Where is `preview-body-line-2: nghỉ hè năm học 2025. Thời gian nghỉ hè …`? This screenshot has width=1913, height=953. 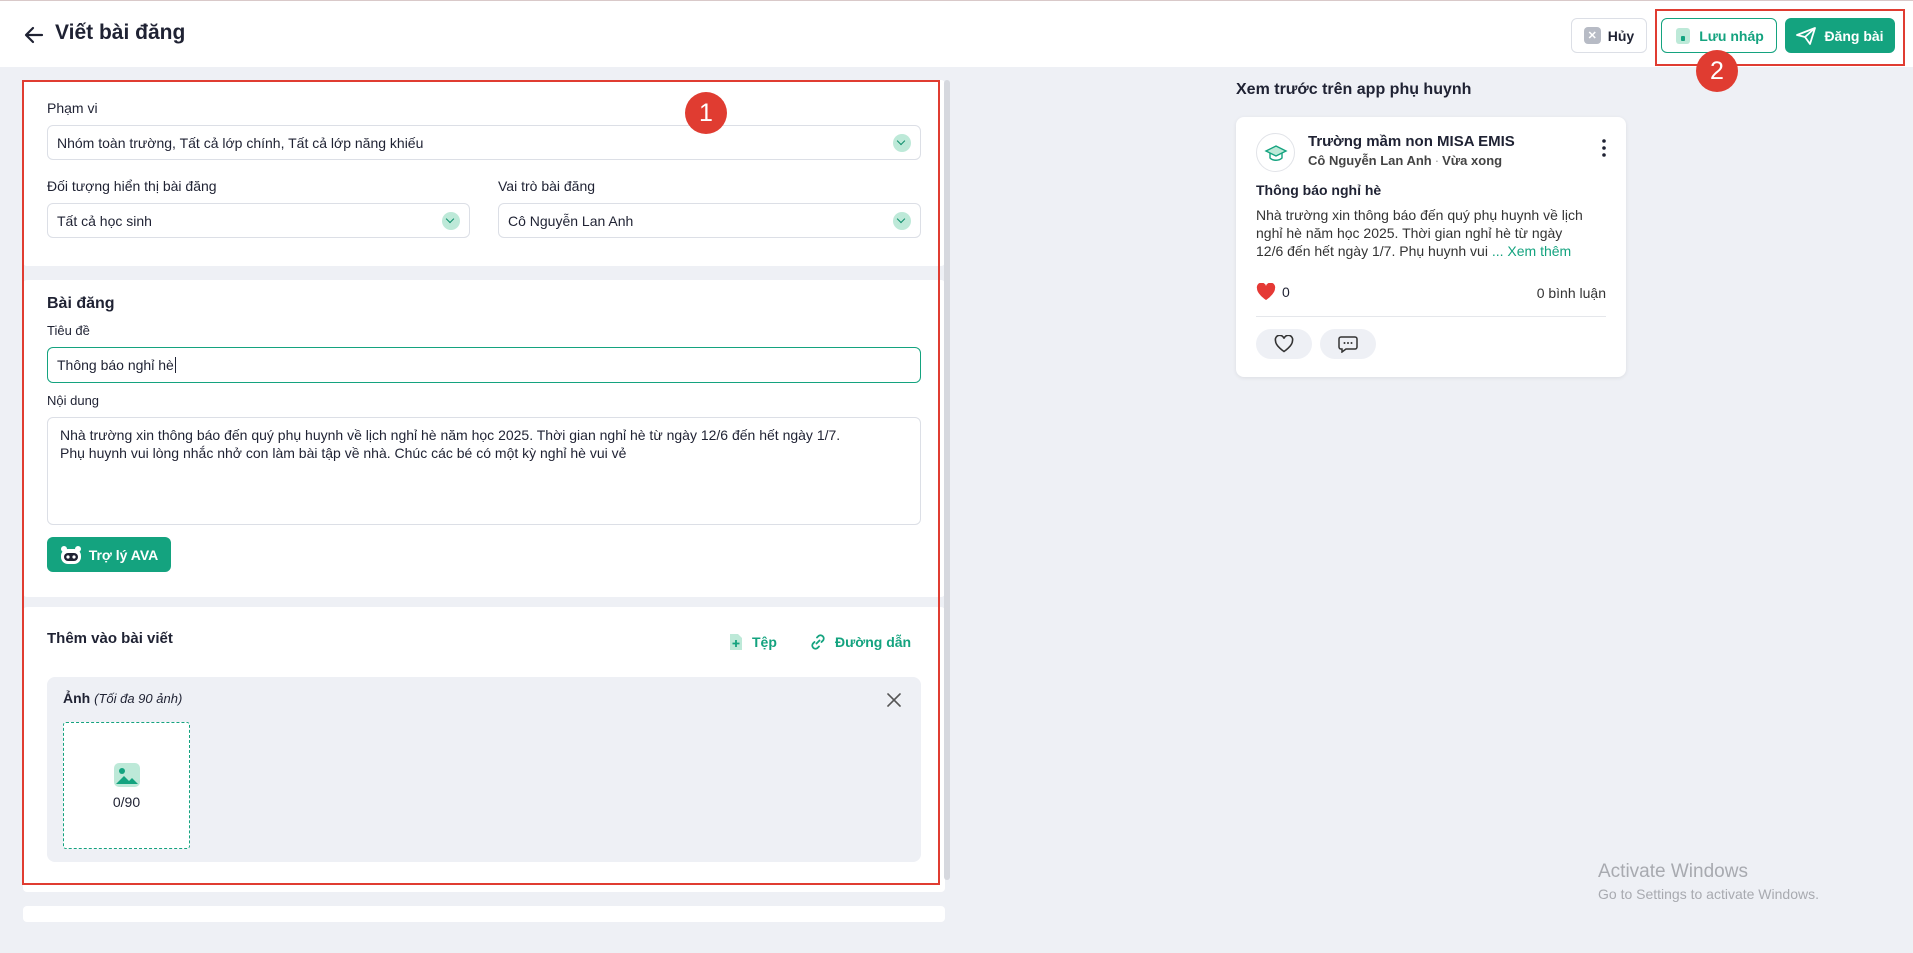 preview-body-line-2: nghỉ hè năm học 2025. Thời gian nghỉ hè … is located at coordinates (1409, 233).